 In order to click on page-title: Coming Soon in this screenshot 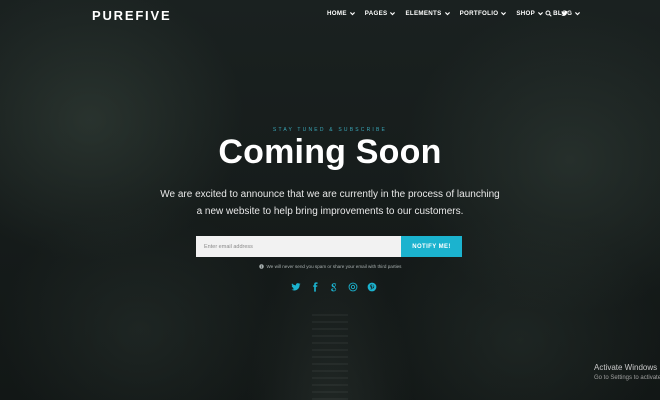, I will do `click(330, 152)`.